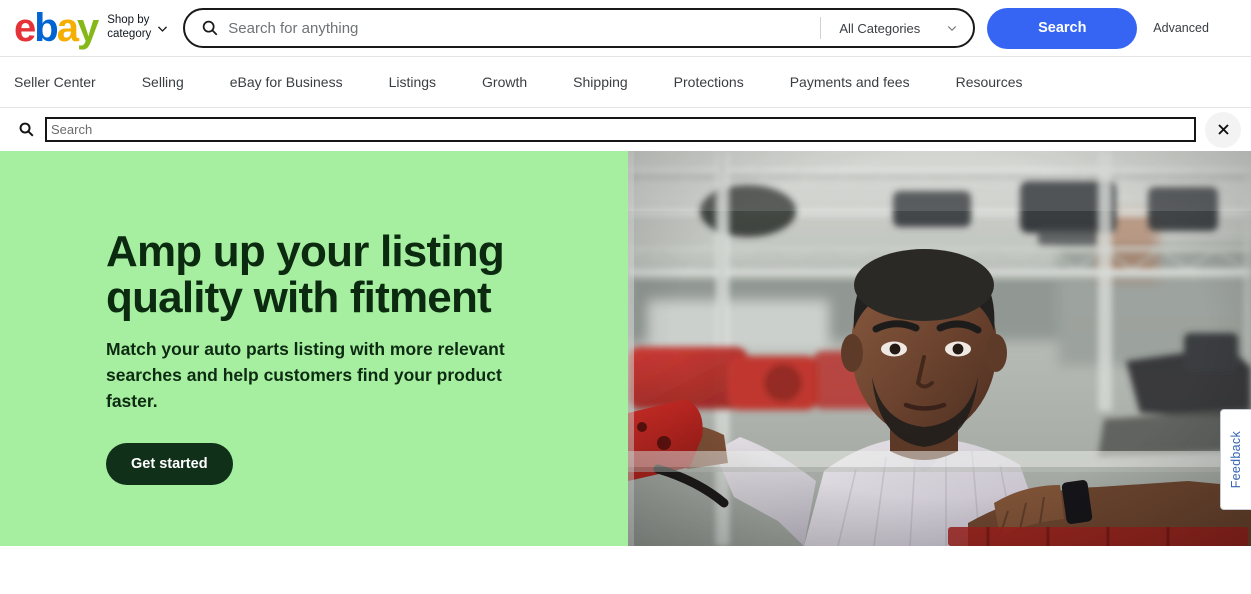 The width and height of the screenshot is (1251, 594). I want to click on logo-letter-y: y, so click(87, 28).